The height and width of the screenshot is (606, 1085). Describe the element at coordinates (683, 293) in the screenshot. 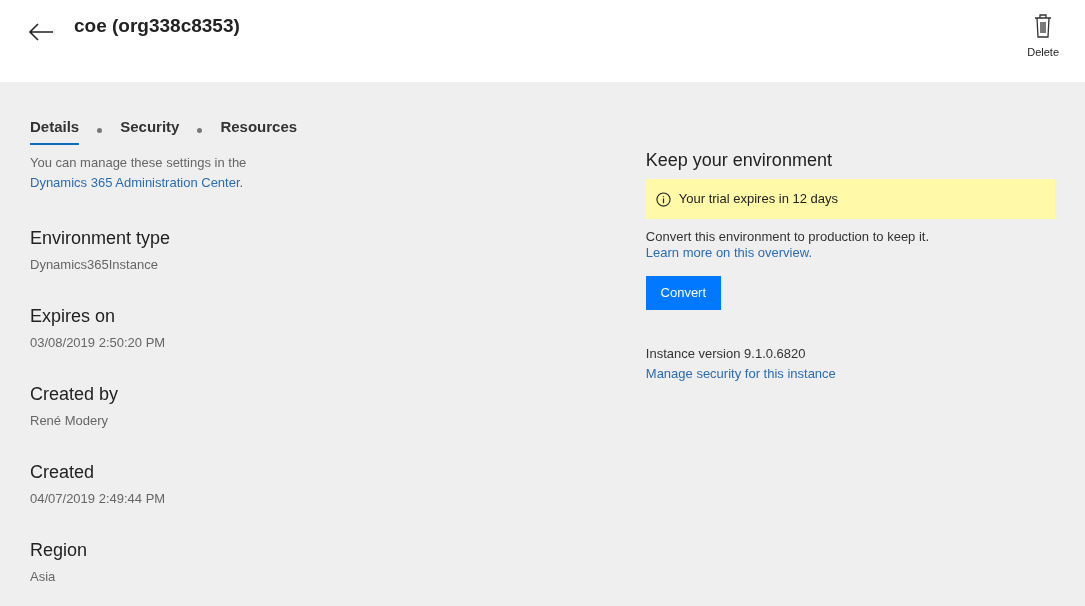

I see `convert-button: Convert` at that location.